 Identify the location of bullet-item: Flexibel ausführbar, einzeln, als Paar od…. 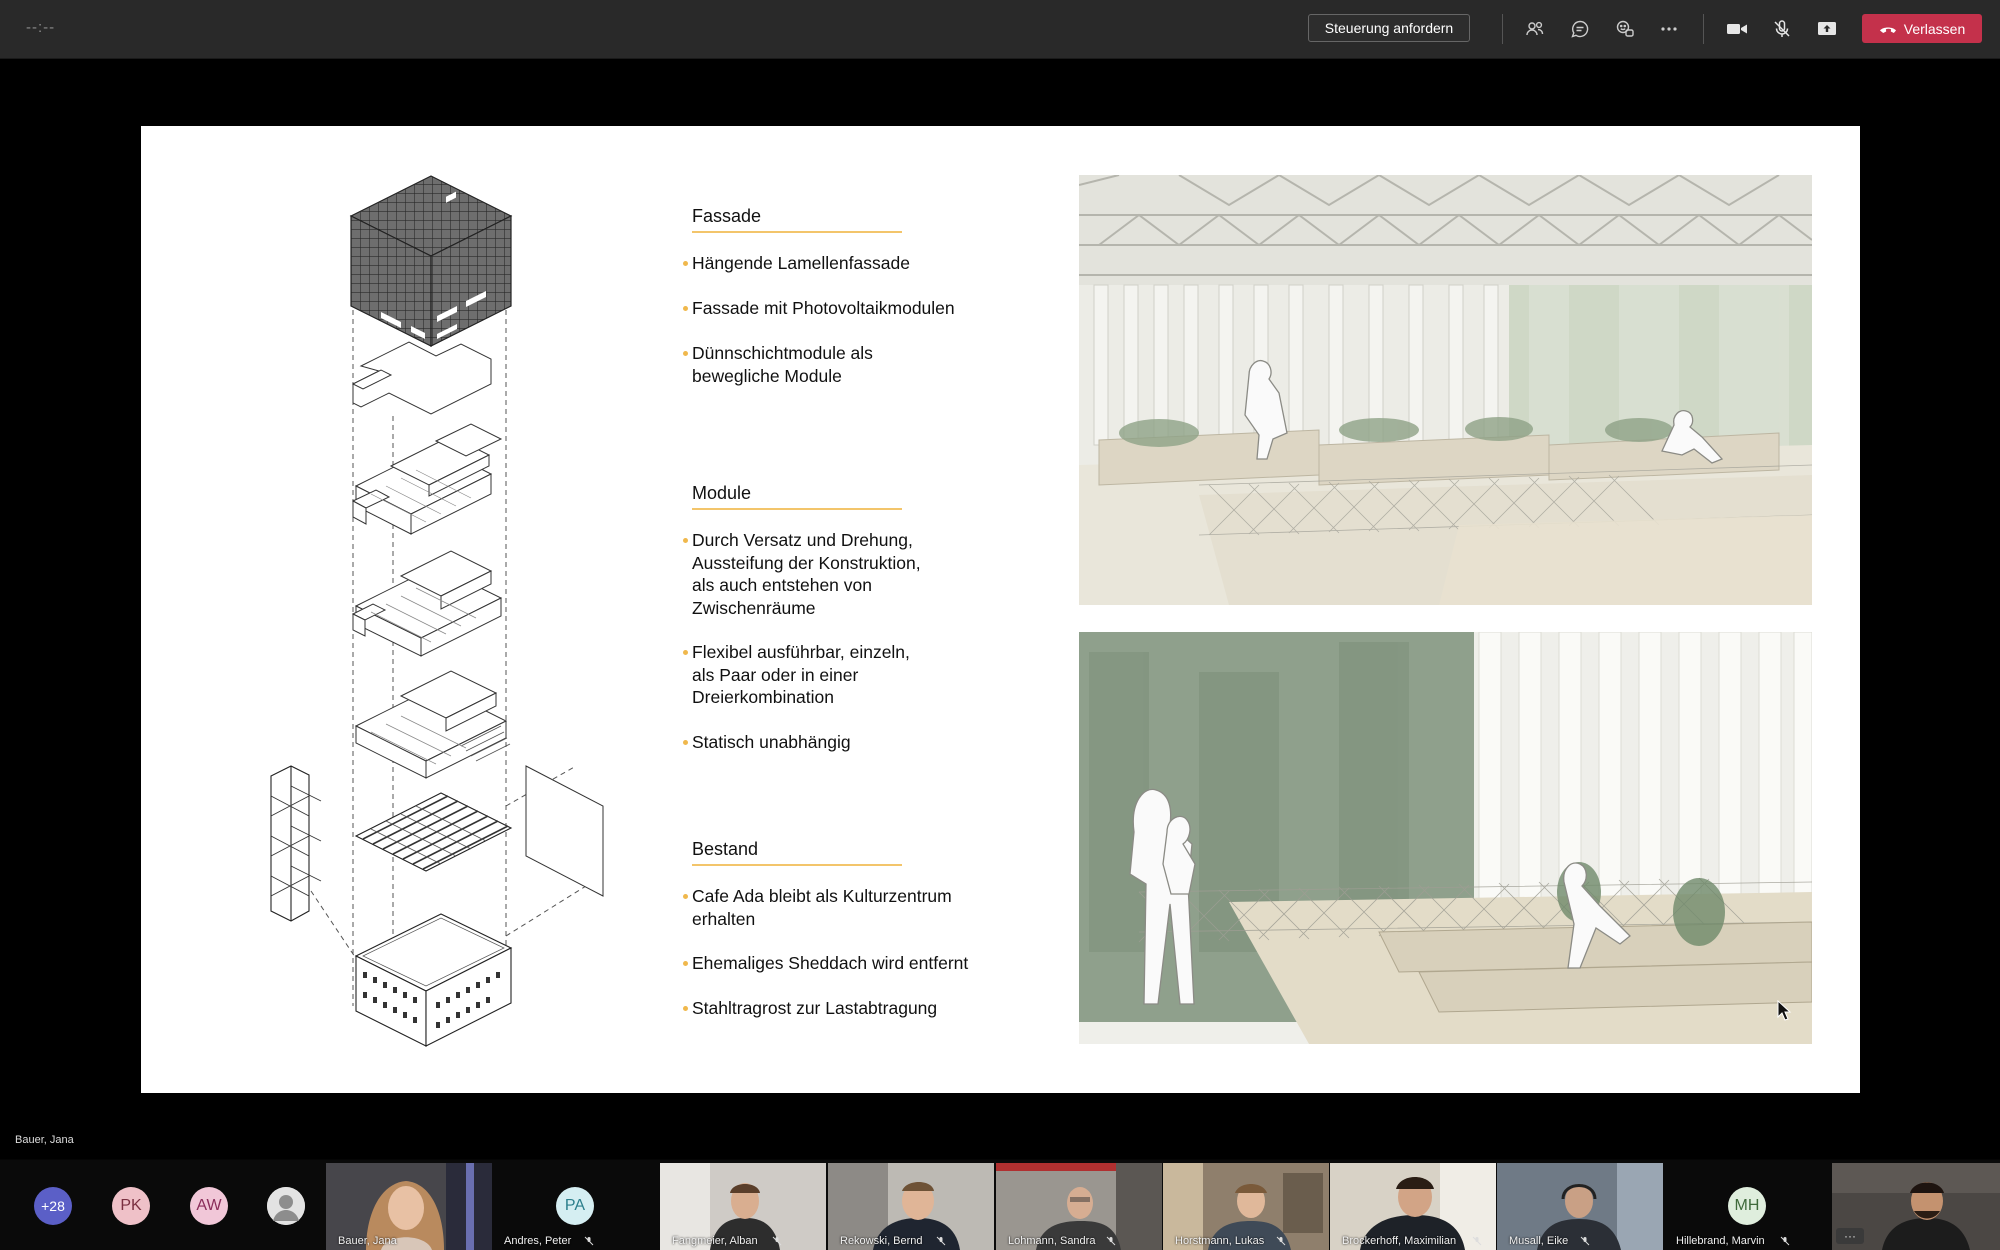
(857, 675).